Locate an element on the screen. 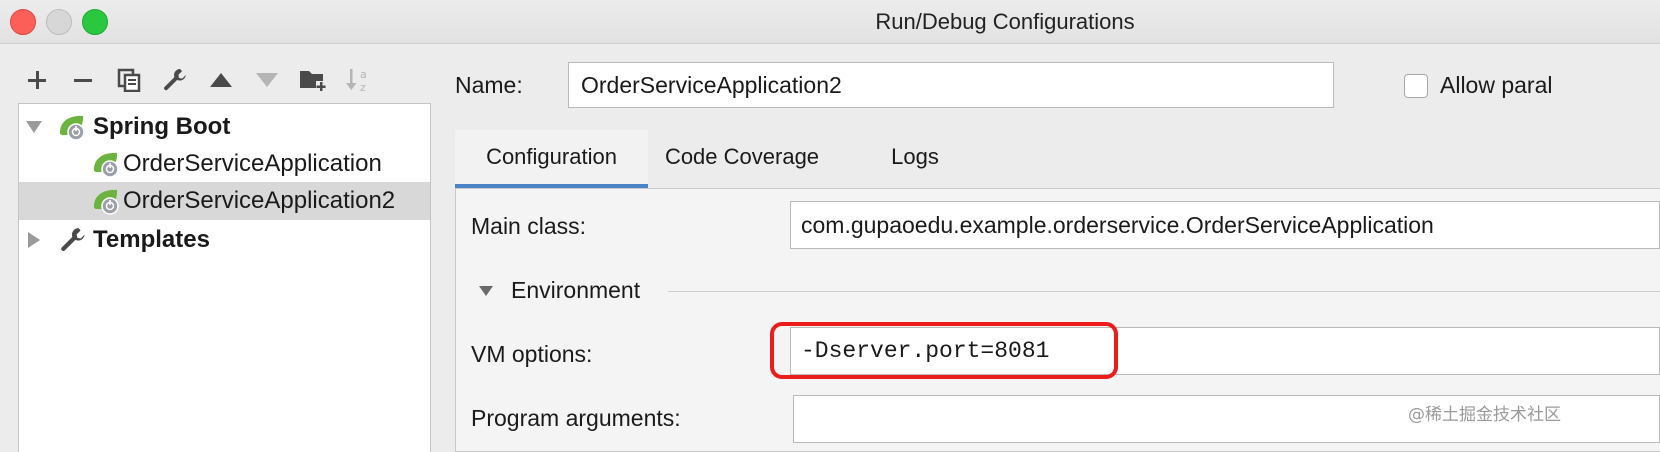 The image size is (1660, 452). expand-arrow-icon is located at coordinates (34, 240).